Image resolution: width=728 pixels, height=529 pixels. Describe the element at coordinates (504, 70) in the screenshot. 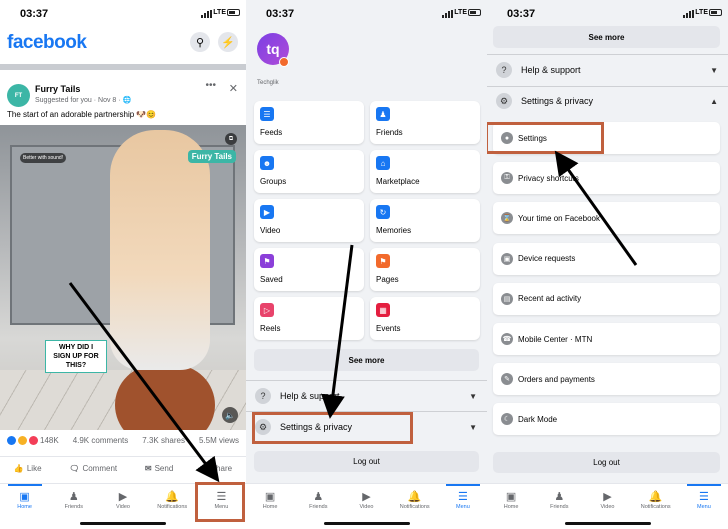

I see `help-icon: ?` at that location.